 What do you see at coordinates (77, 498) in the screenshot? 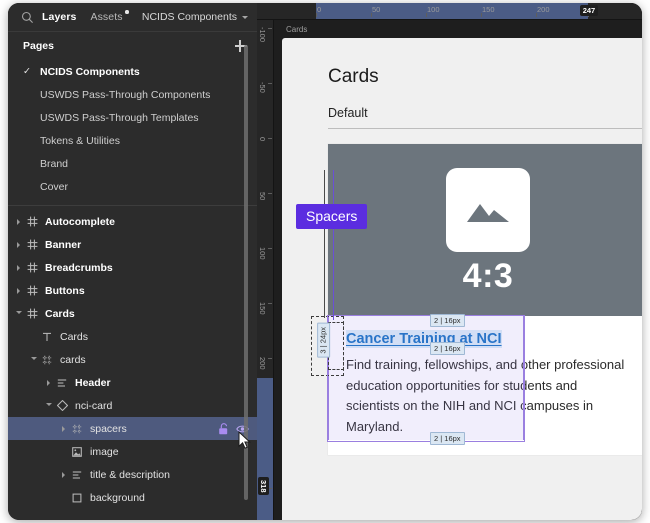
I see `rect-icon` at bounding box center [77, 498].